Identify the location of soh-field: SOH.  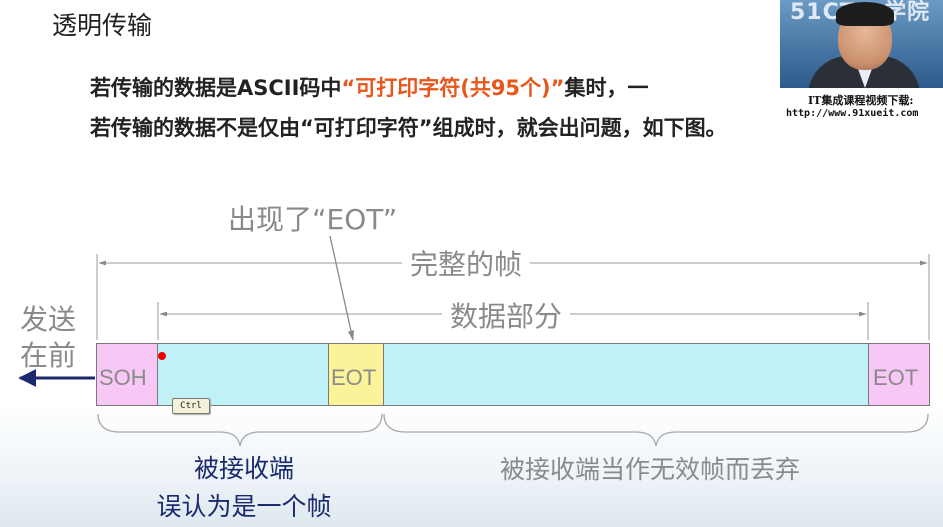
(127, 374).